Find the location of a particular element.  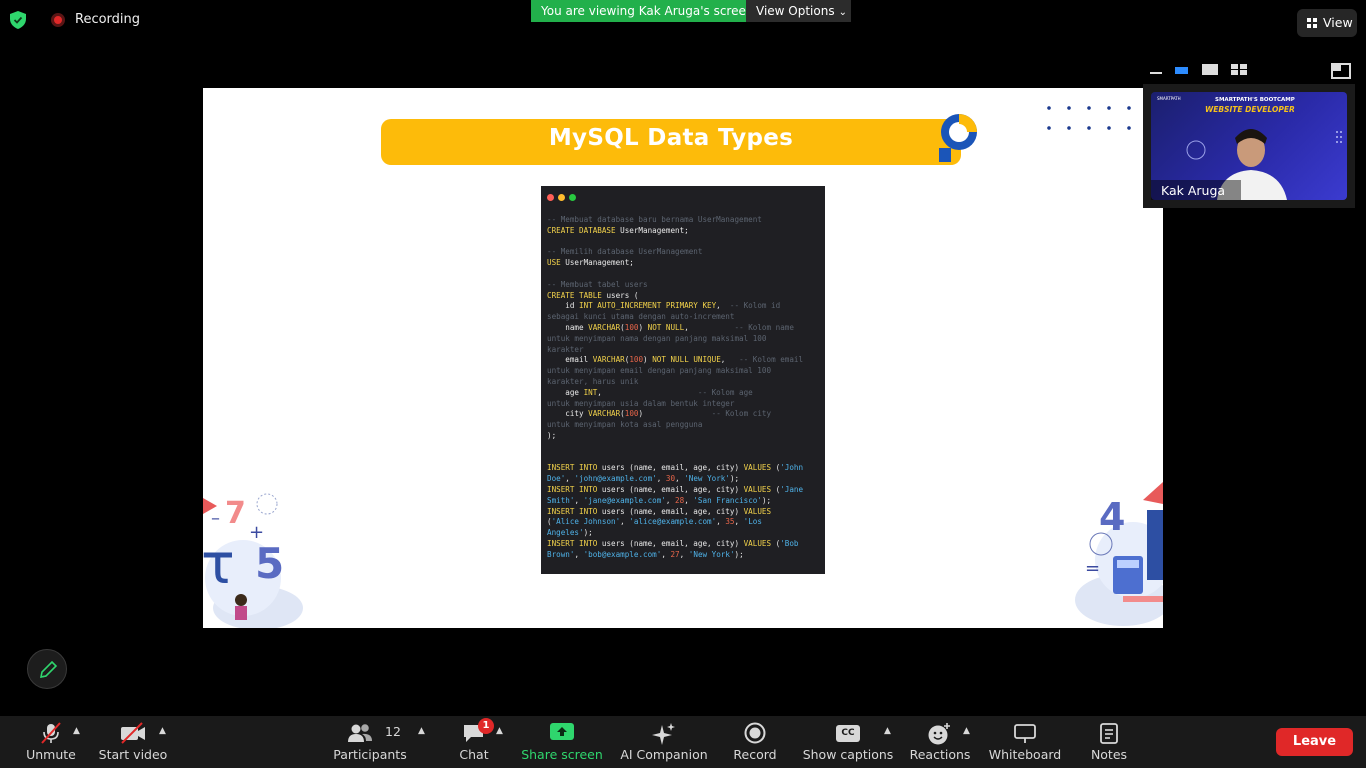

code-line: age INT, -- Kolom age is located at coordinates (675, 393).